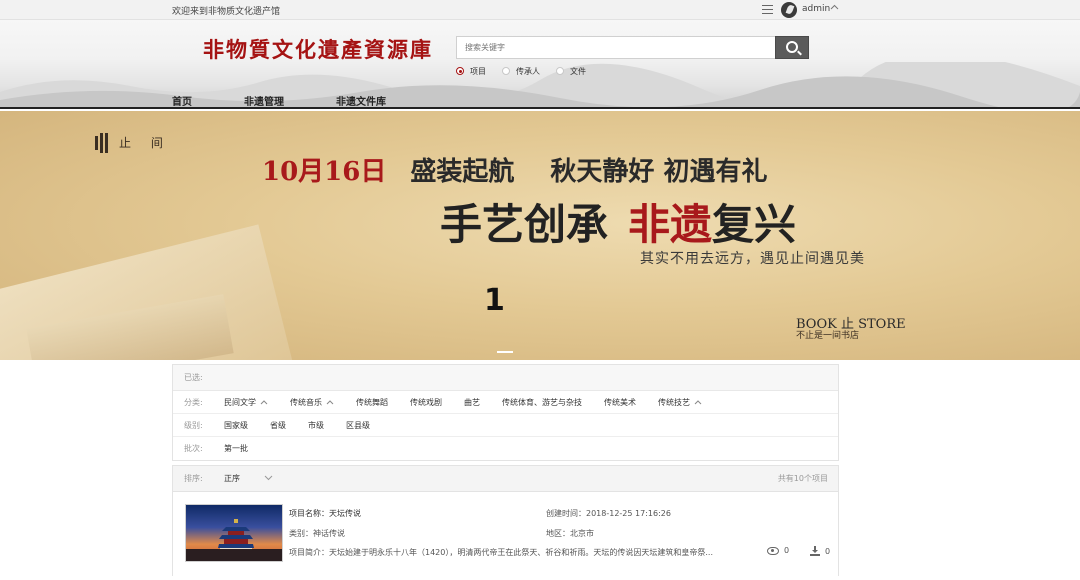  I want to click on search-type-group: 项目 传承人 文件, so click(529, 71).